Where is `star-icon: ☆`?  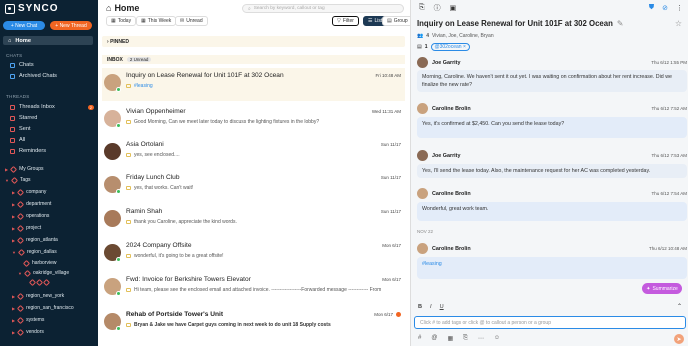
star-icon: ☆ is located at coordinates (678, 23).